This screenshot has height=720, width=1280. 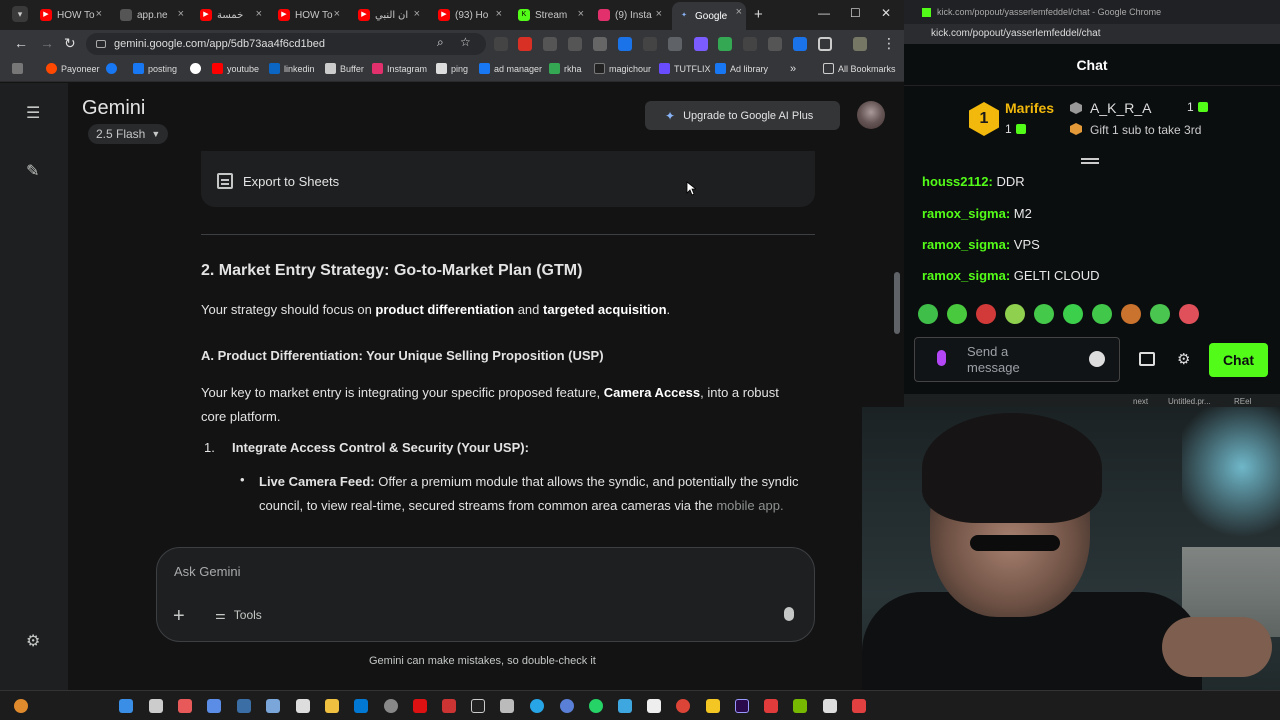 What do you see at coordinates (860, 44) in the screenshot?
I see `profile-icon` at bounding box center [860, 44].